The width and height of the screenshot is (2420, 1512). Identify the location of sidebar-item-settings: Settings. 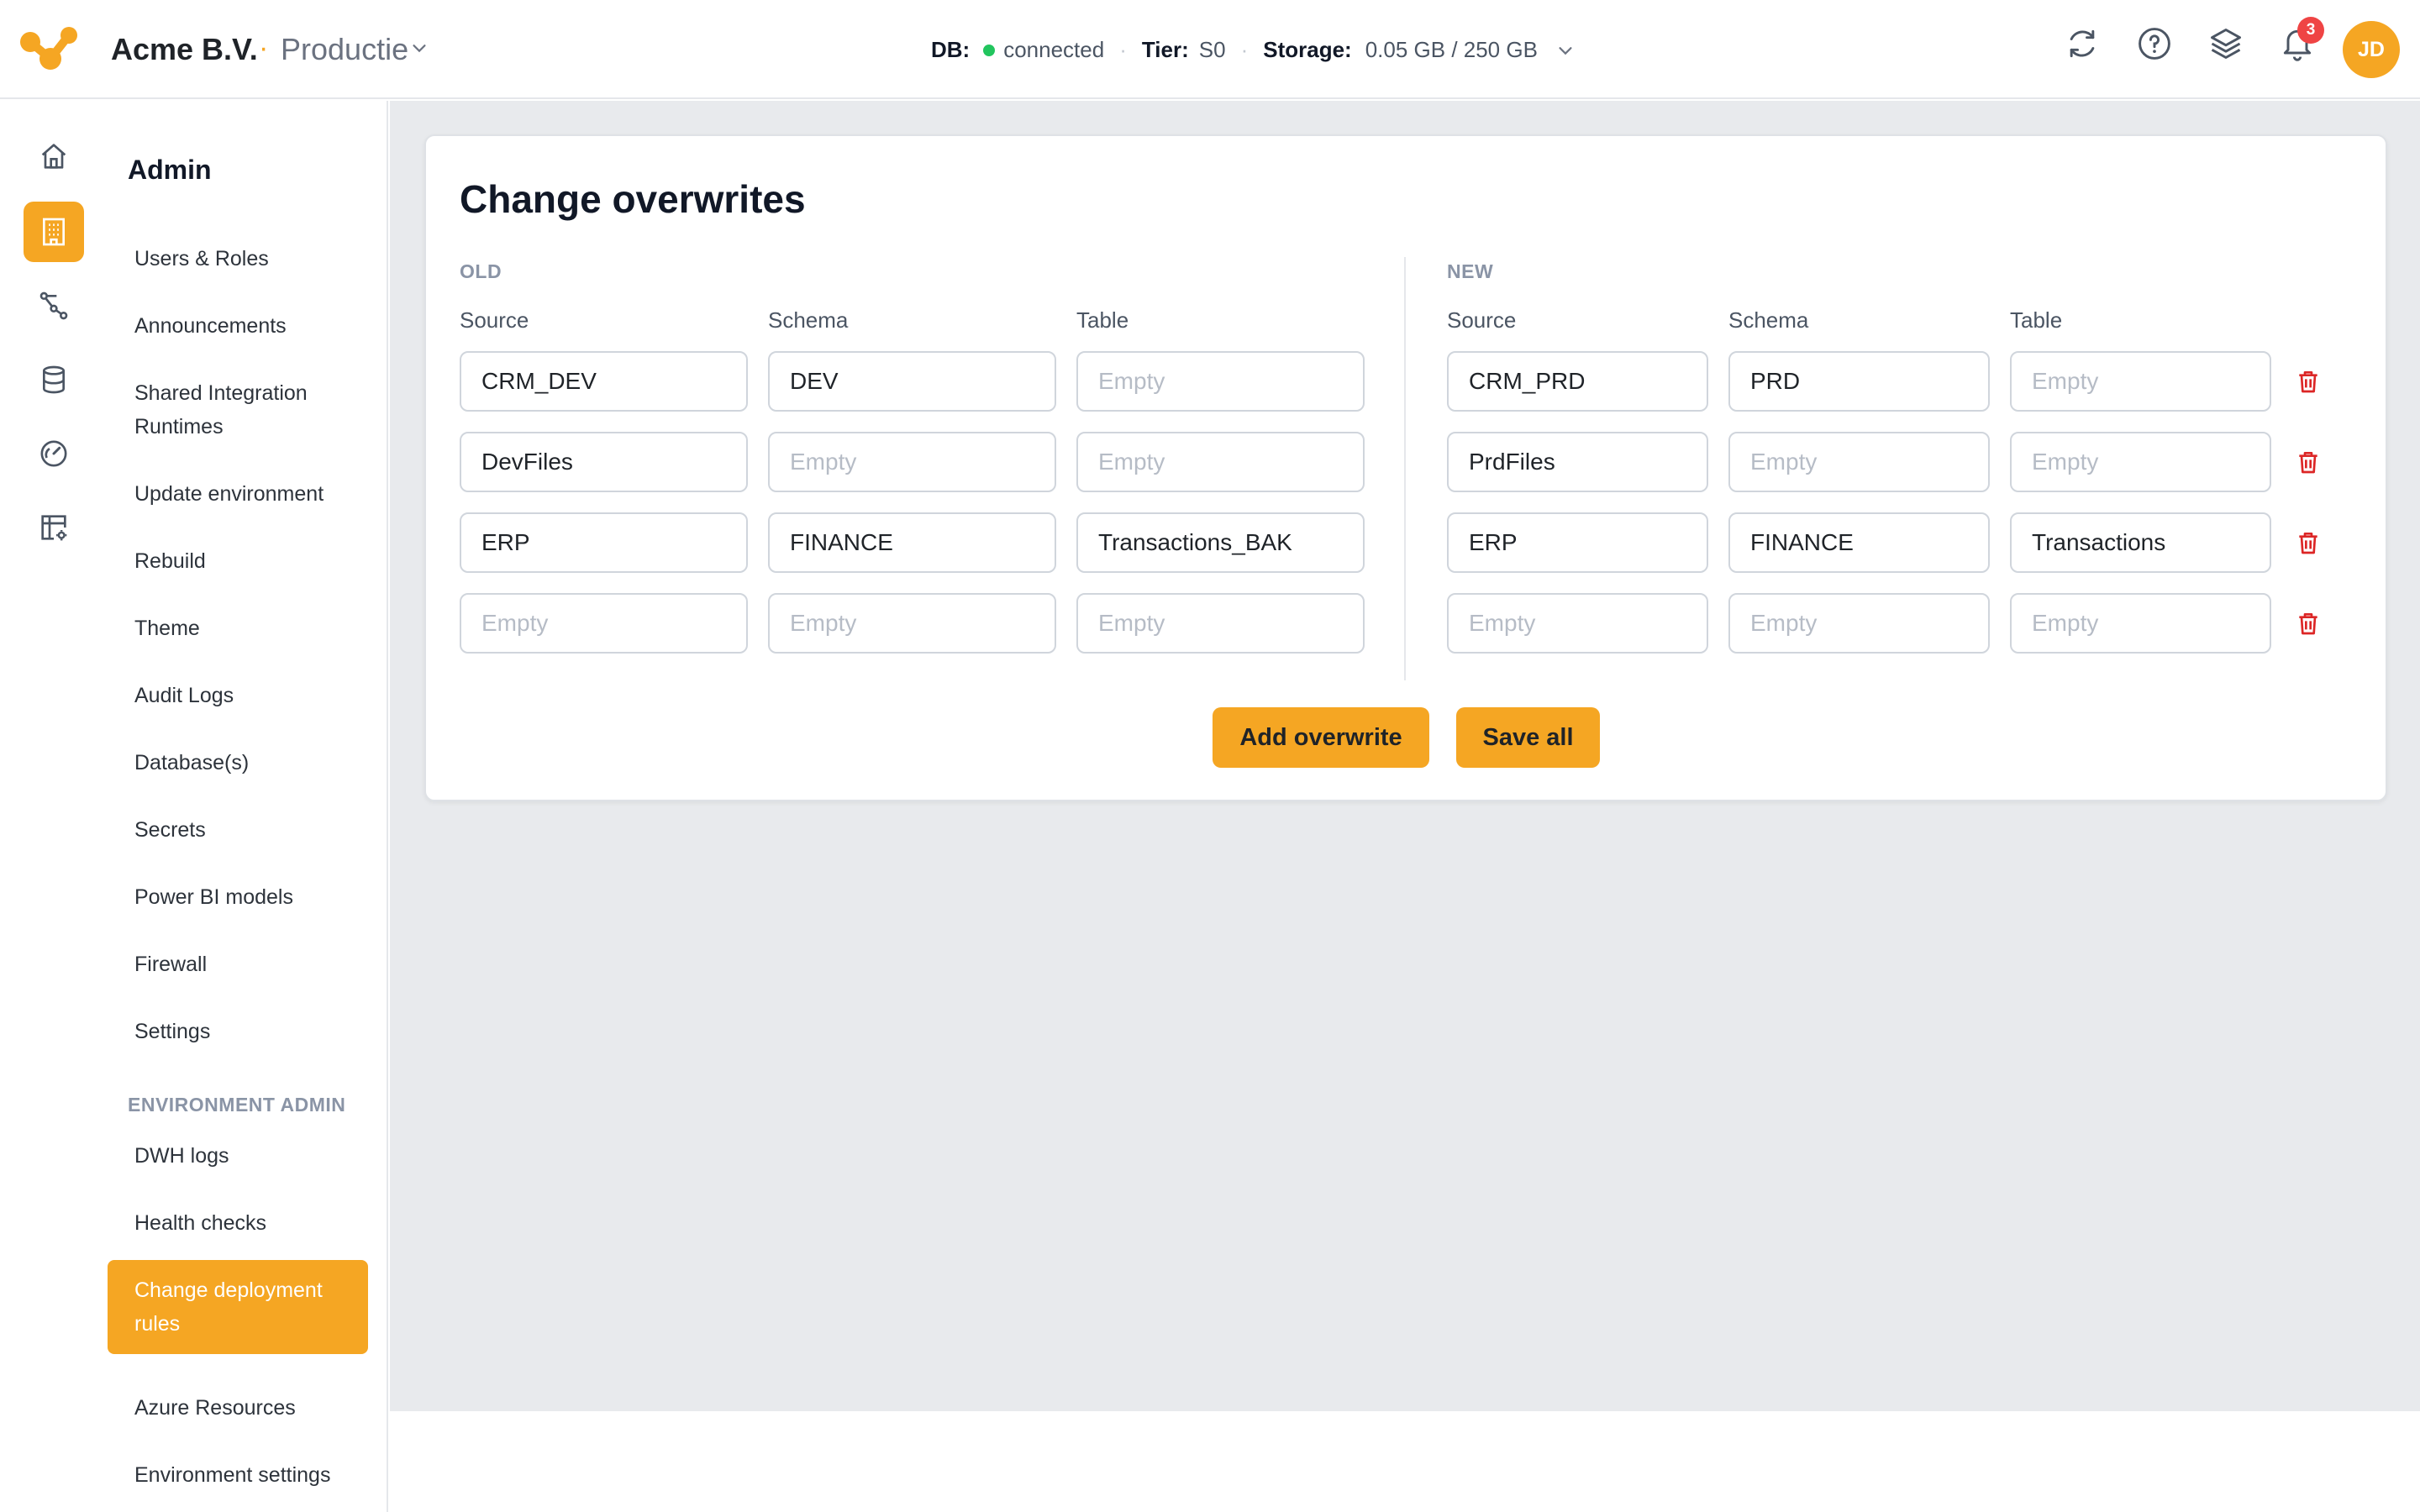
(248, 1031).